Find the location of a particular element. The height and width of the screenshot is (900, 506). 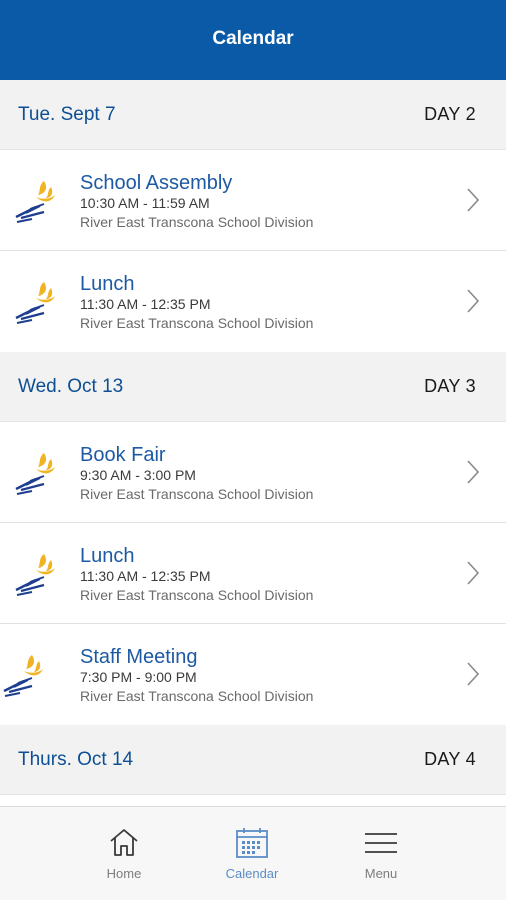

day-date: Wed. Oct 13 is located at coordinates (71, 386).